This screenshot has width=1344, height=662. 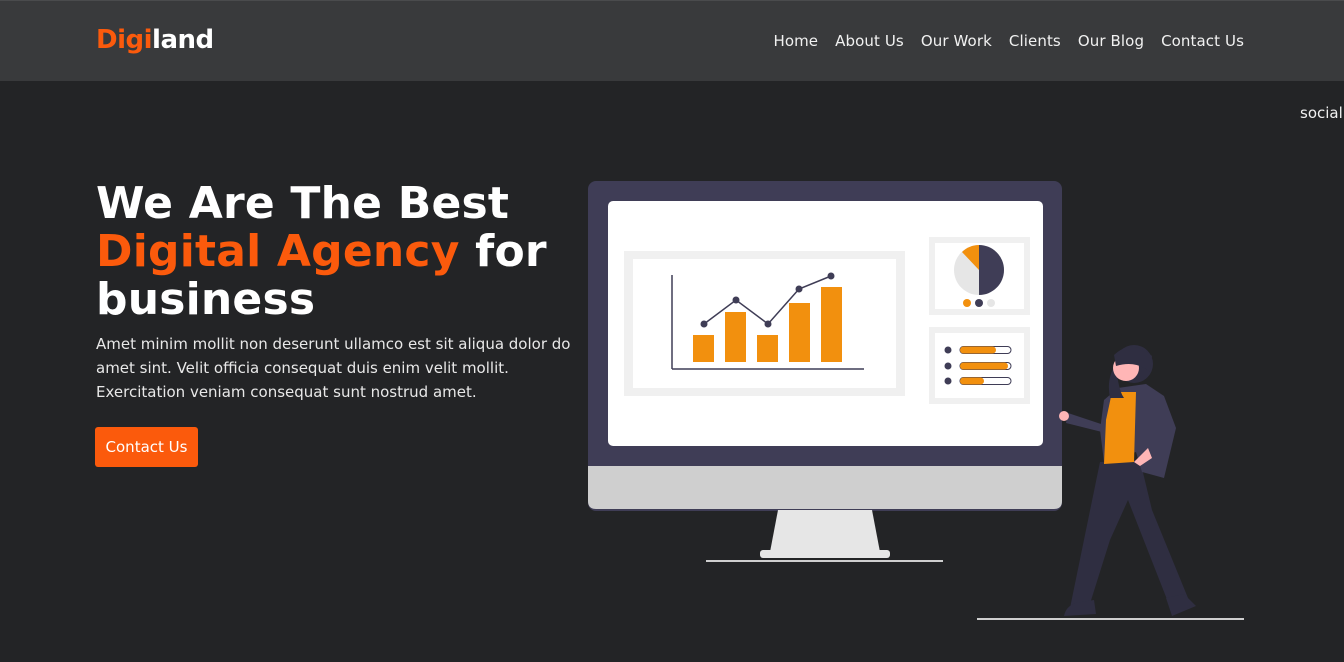 I want to click on chart-card-illustration, so click(x=764, y=323).